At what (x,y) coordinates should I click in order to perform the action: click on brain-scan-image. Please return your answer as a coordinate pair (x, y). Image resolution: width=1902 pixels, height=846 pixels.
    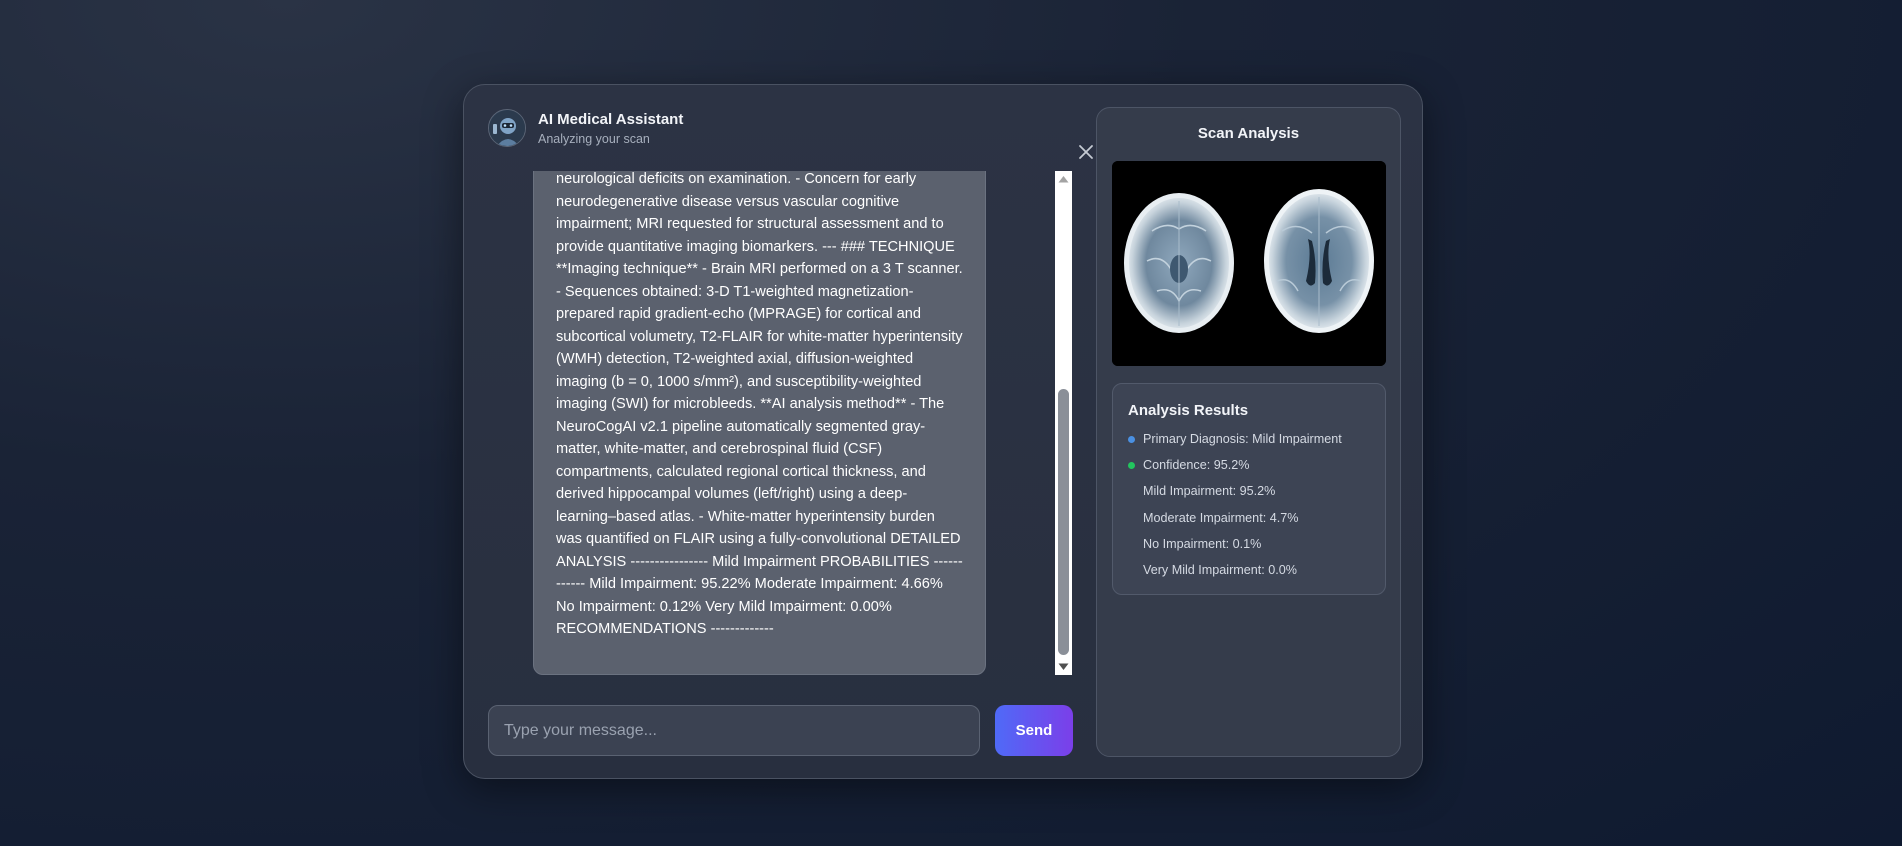
    Looking at the image, I should click on (1249, 263).